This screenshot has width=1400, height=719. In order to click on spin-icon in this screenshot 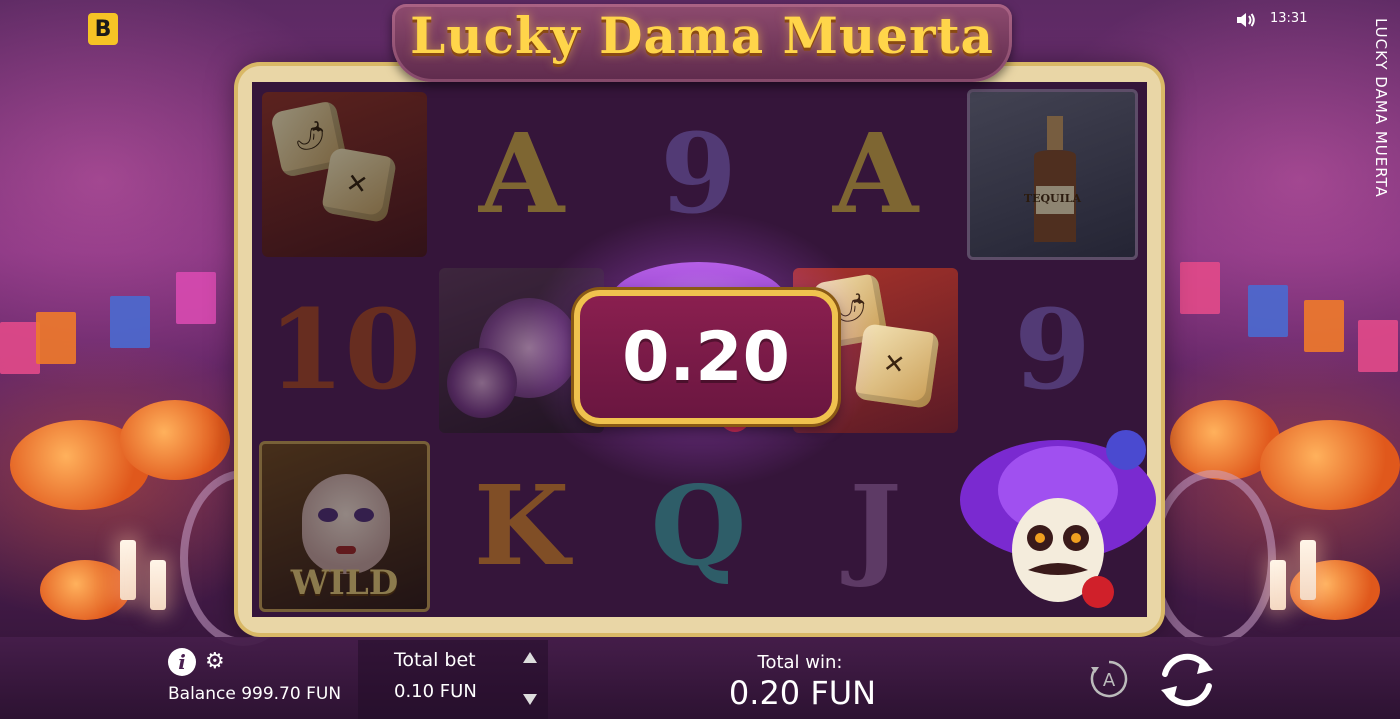, I will do `click(1187, 680)`.